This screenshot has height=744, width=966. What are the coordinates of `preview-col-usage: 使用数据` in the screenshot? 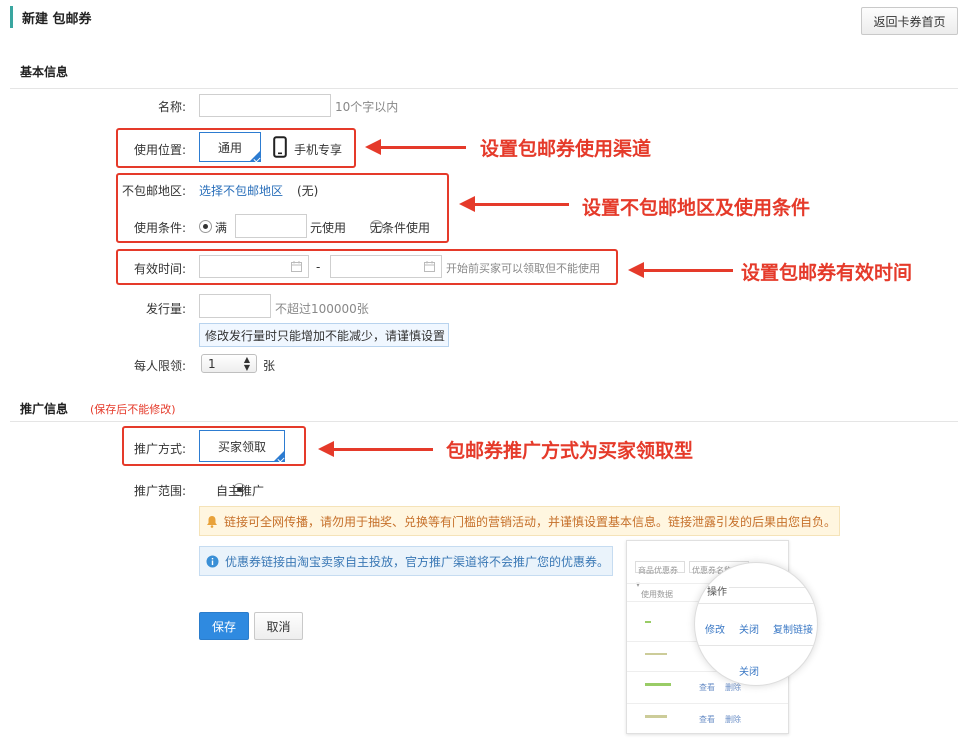 It's located at (657, 594).